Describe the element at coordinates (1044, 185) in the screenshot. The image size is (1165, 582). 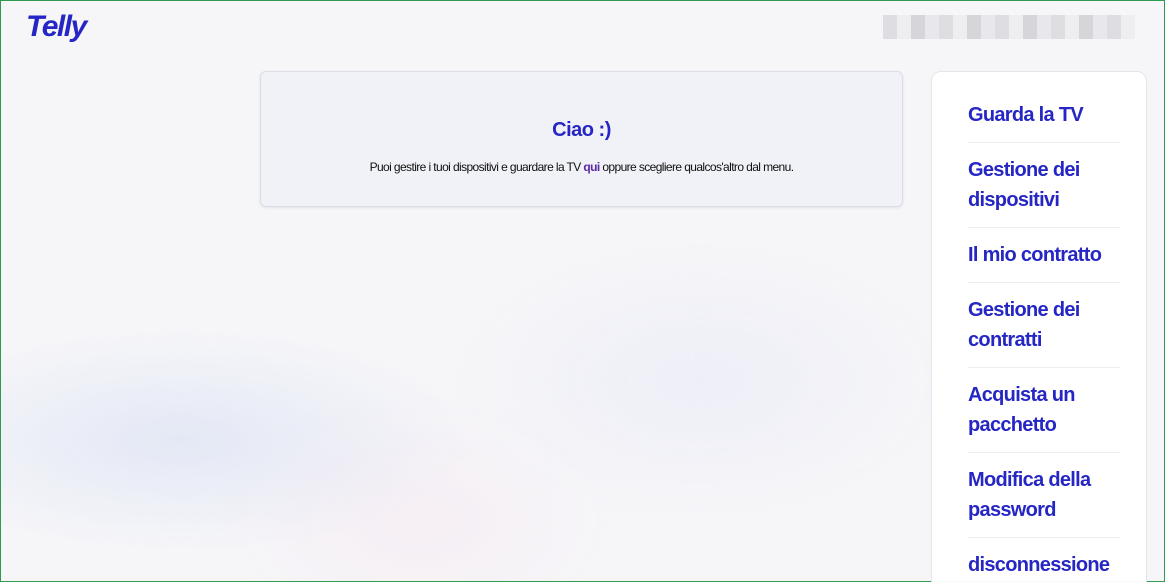
I see `menu-item-device-management: Gestione dei dispositivi` at that location.